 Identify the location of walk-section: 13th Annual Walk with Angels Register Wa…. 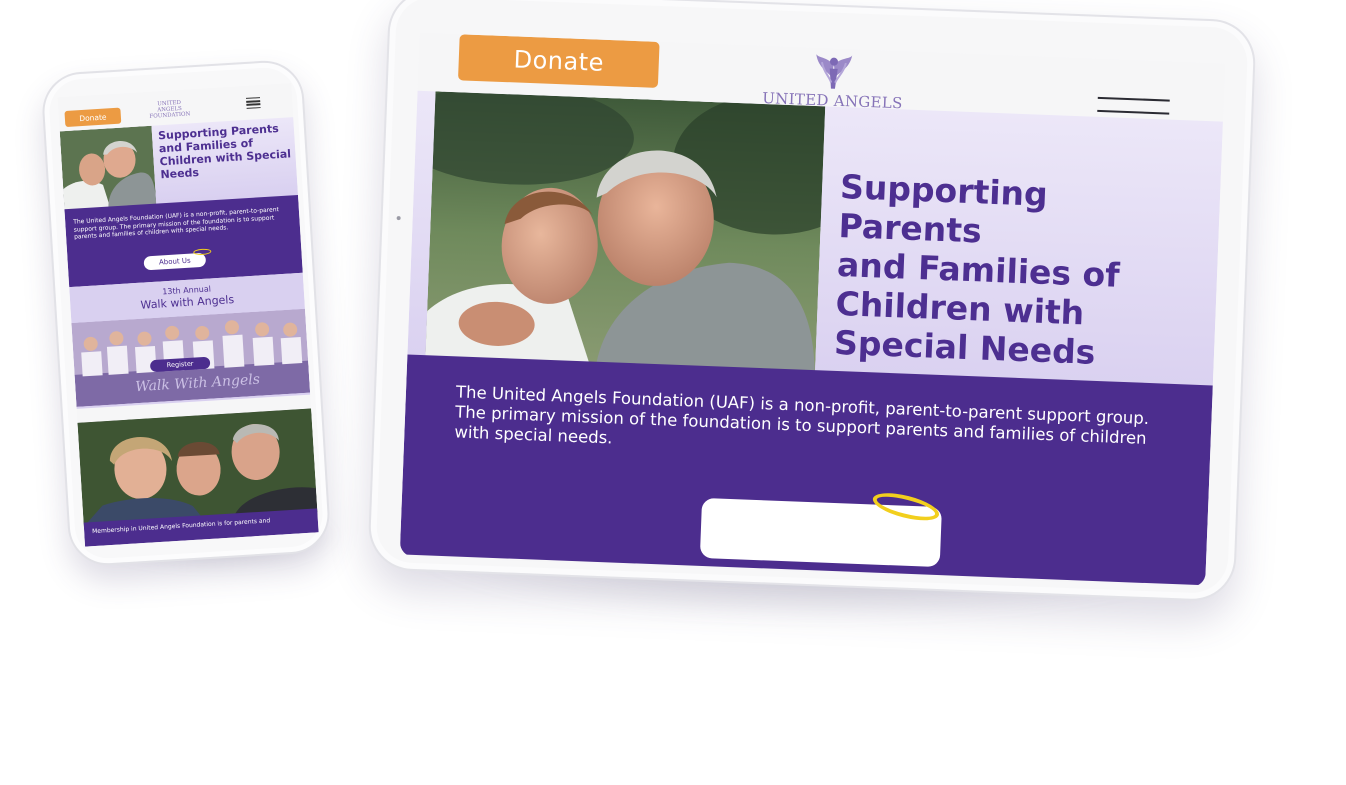
(190, 340).